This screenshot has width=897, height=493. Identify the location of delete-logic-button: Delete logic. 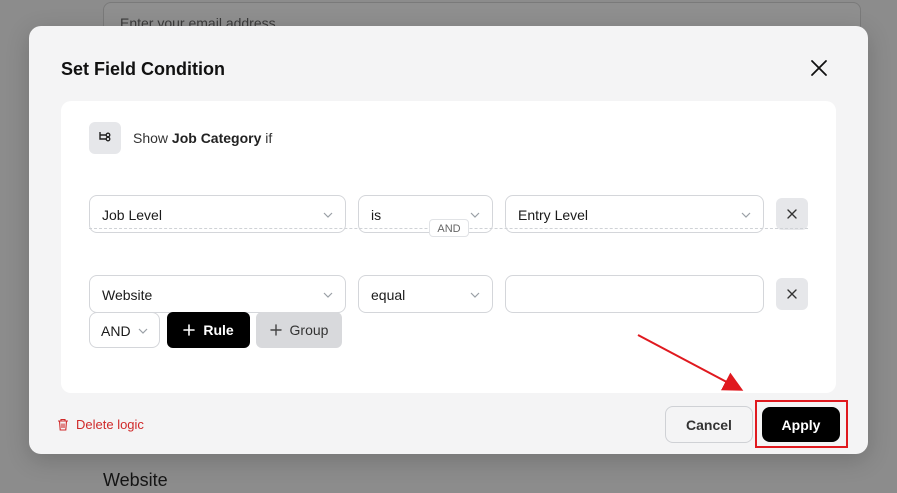
(100, 424).